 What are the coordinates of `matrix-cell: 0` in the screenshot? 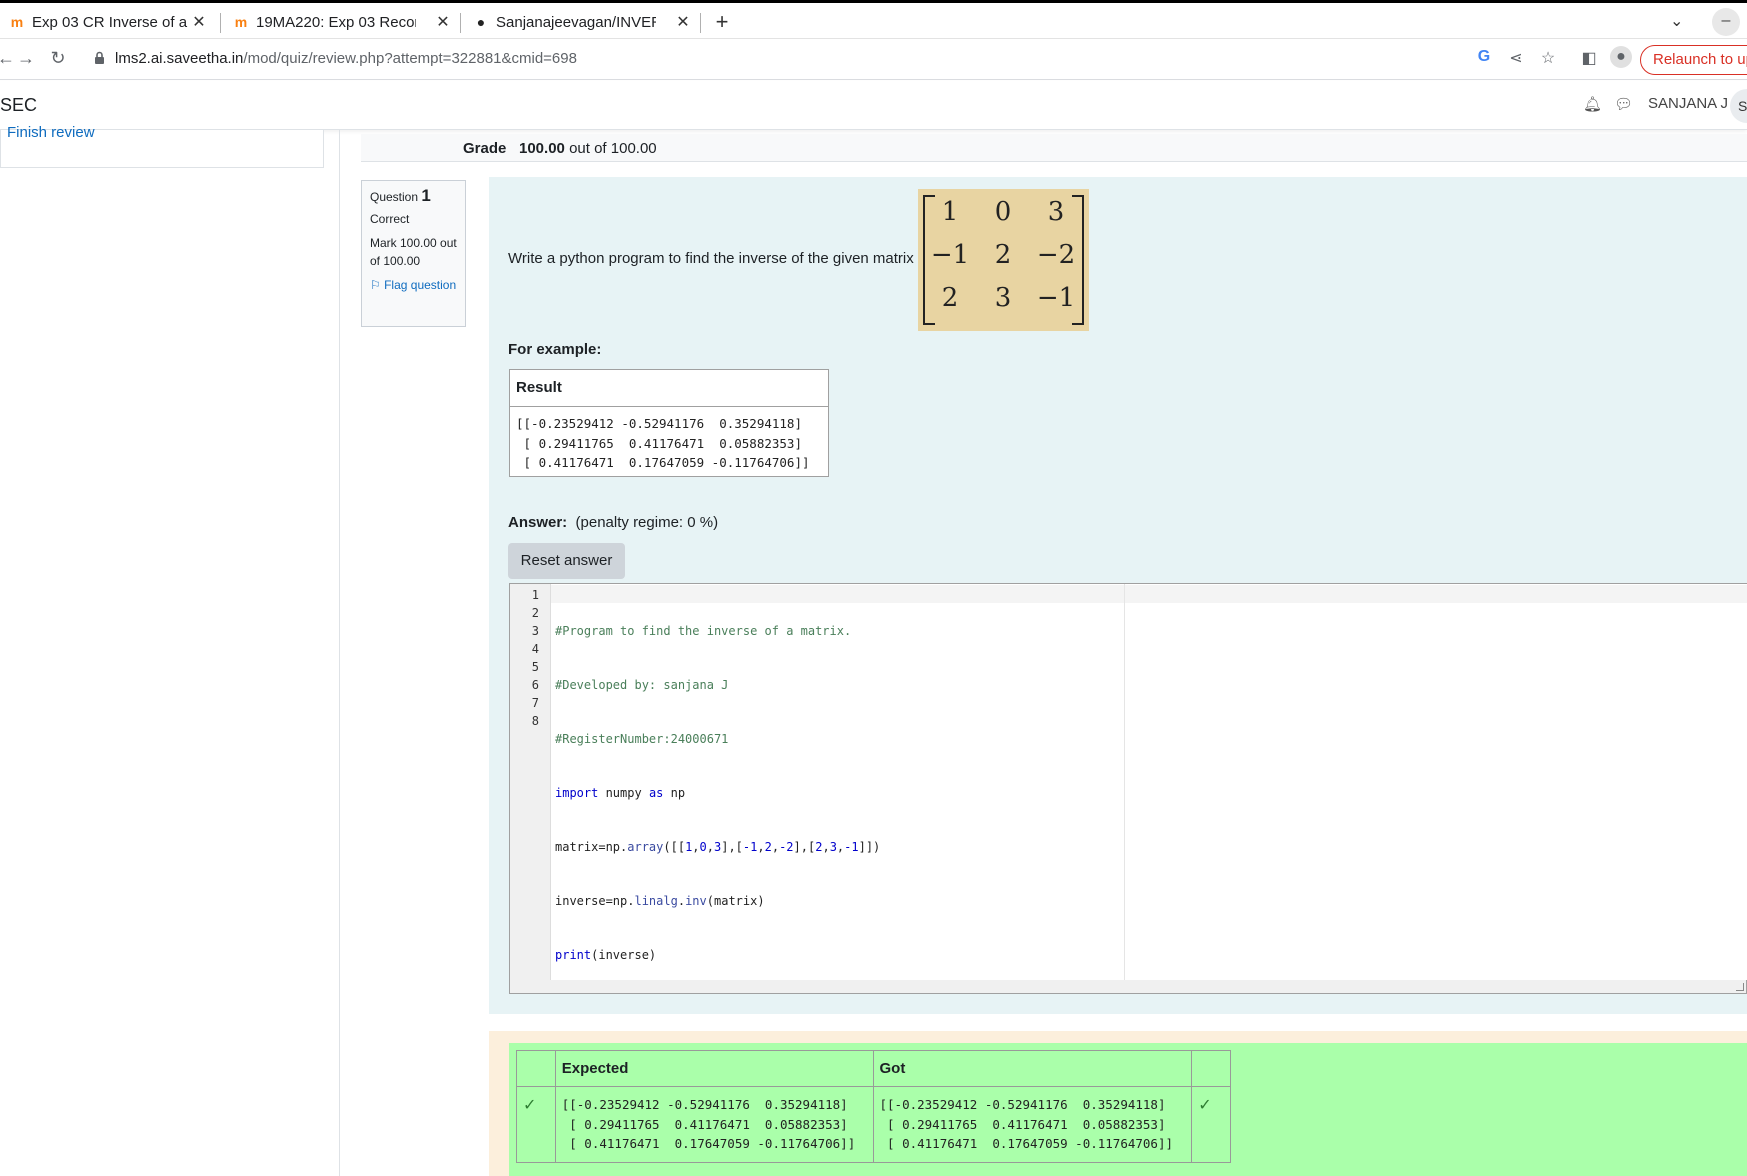 It's located at (1003, 212).